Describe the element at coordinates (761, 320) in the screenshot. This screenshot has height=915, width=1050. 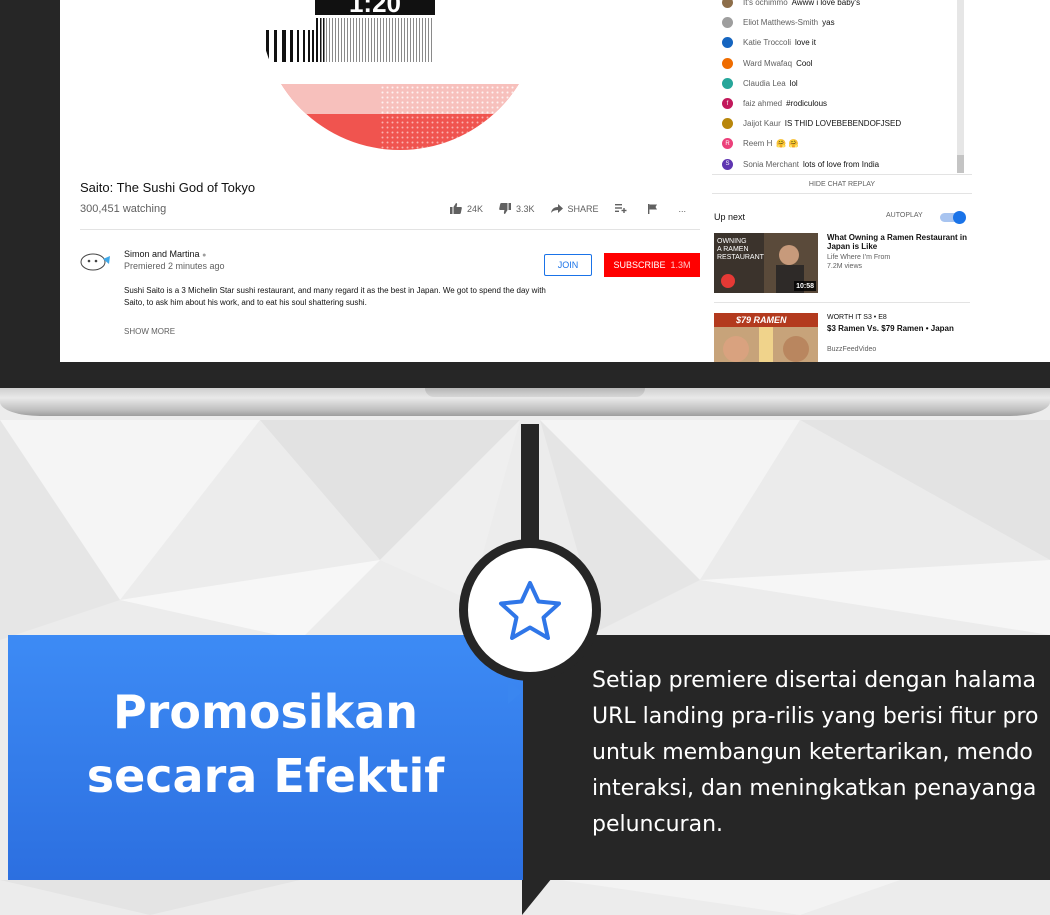
I see `thumb-text: $79 RAMEN` at that location.